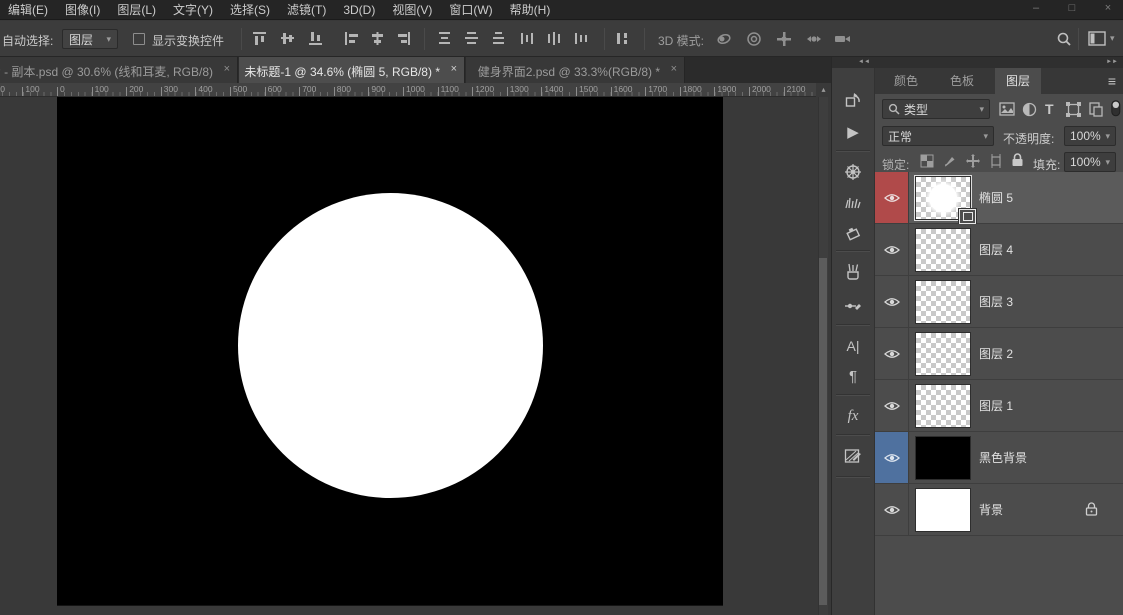  Describe the element at coordinates (853, 272) in the screenshot. I see `brush-presets-panel-icon` at that location.